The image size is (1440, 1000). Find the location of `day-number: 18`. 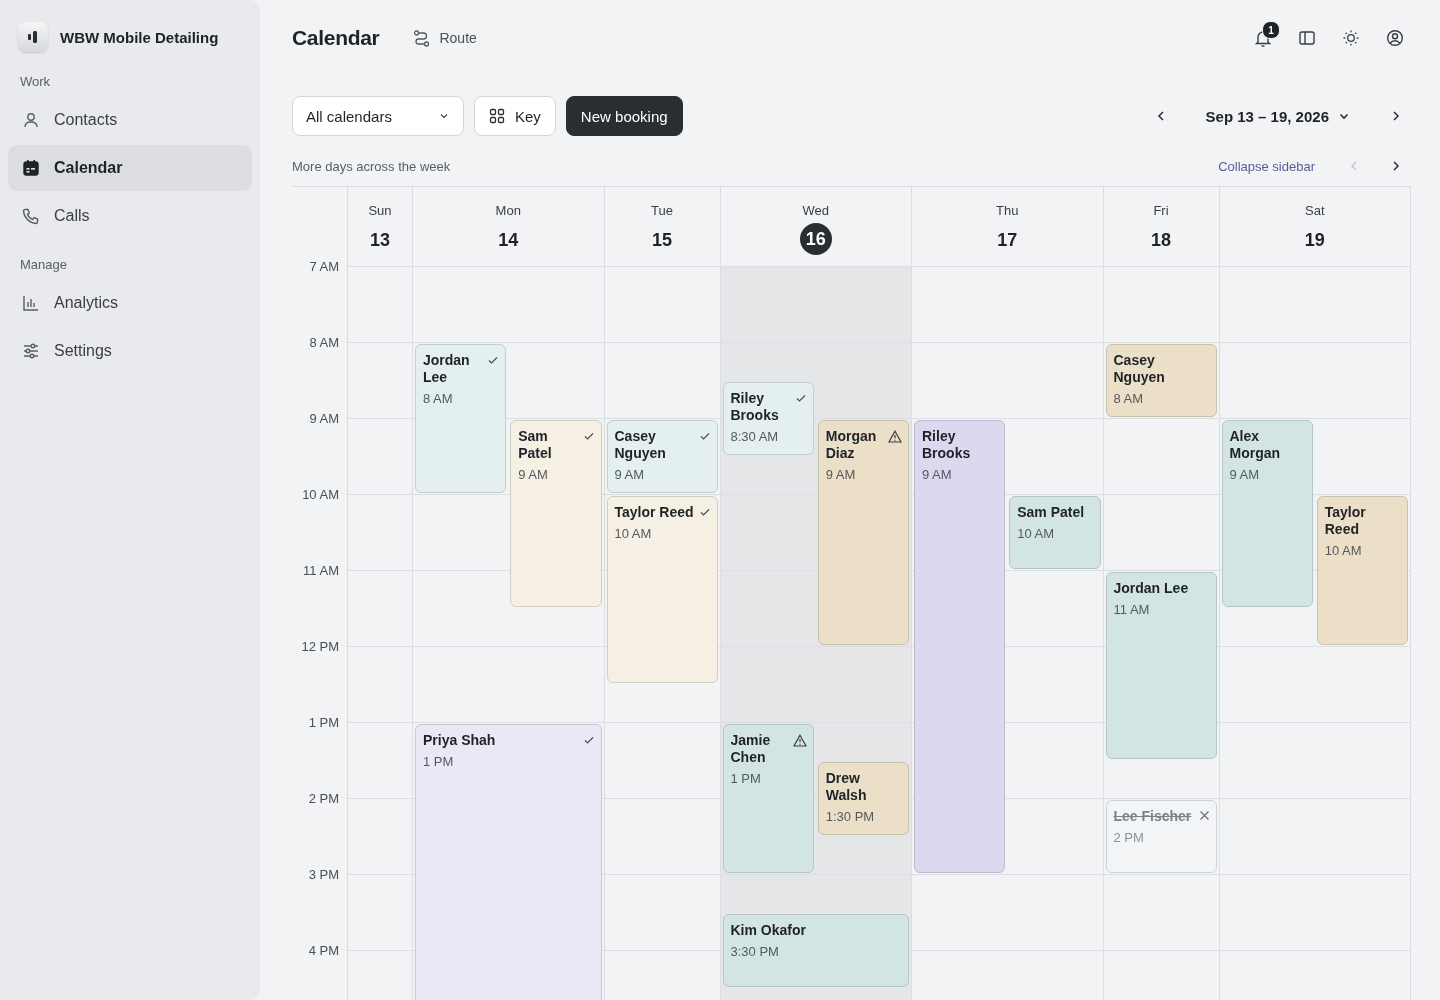

day-number: 18 is located at coordinates (1161, 240).